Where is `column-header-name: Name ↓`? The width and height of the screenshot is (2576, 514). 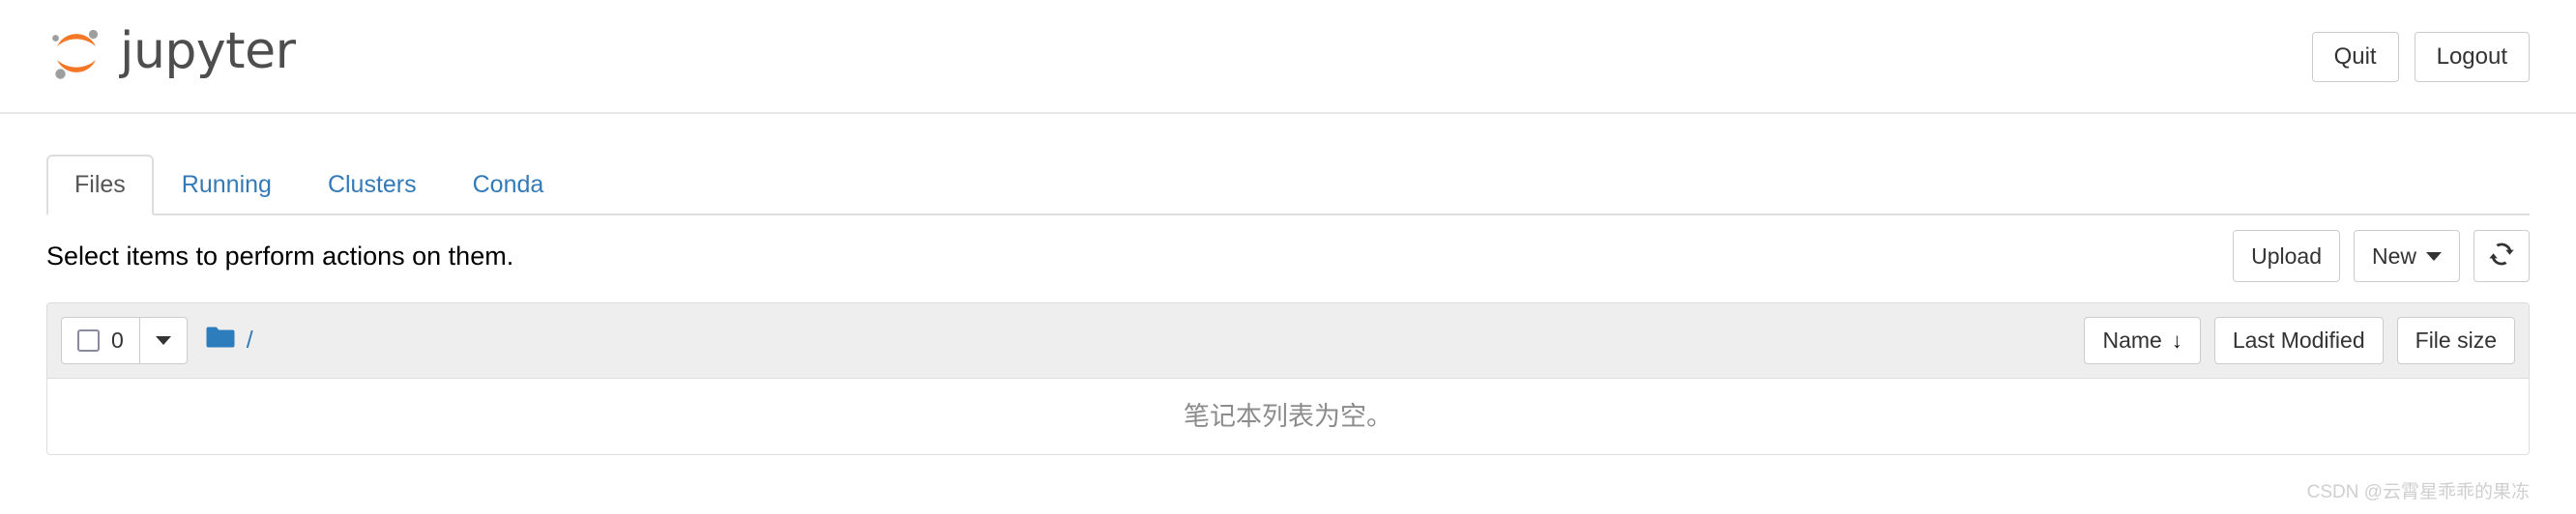
column-header-name: Name ↓ is located at coordinates (2142, 341).